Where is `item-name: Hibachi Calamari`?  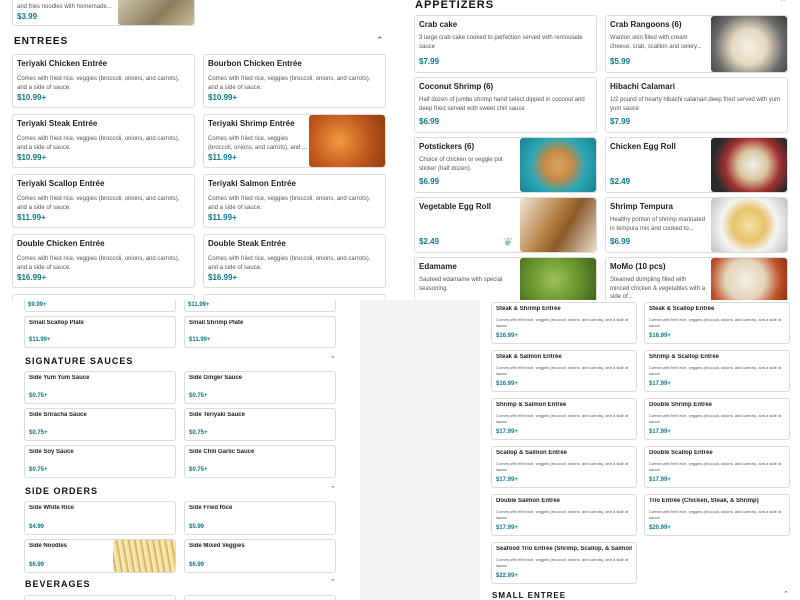
item-name: Hibachi Calamari is located at coordinates (642, 86).